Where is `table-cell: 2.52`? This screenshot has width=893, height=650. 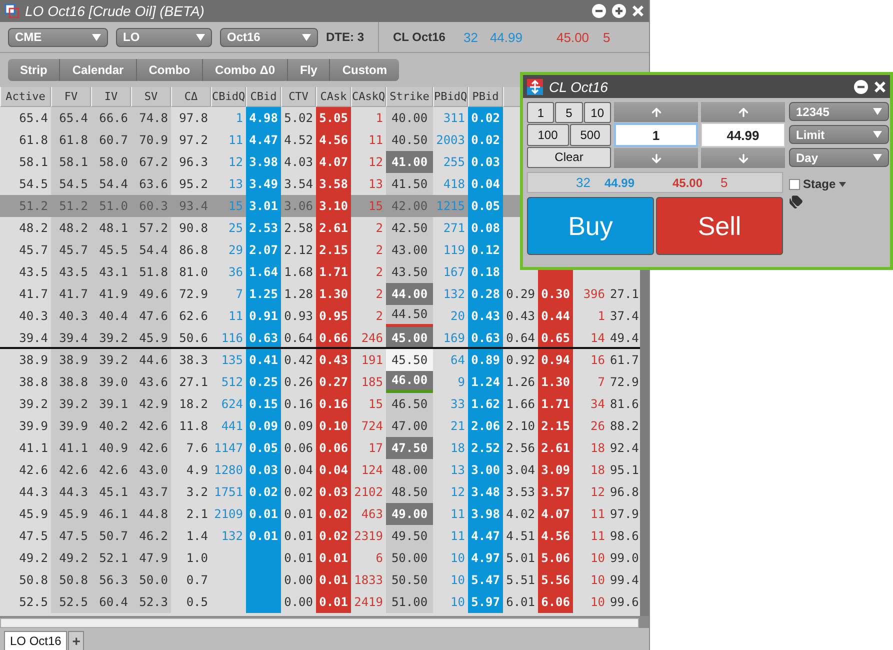 table-cell: 2.52 is located at coordinates (485, 448).